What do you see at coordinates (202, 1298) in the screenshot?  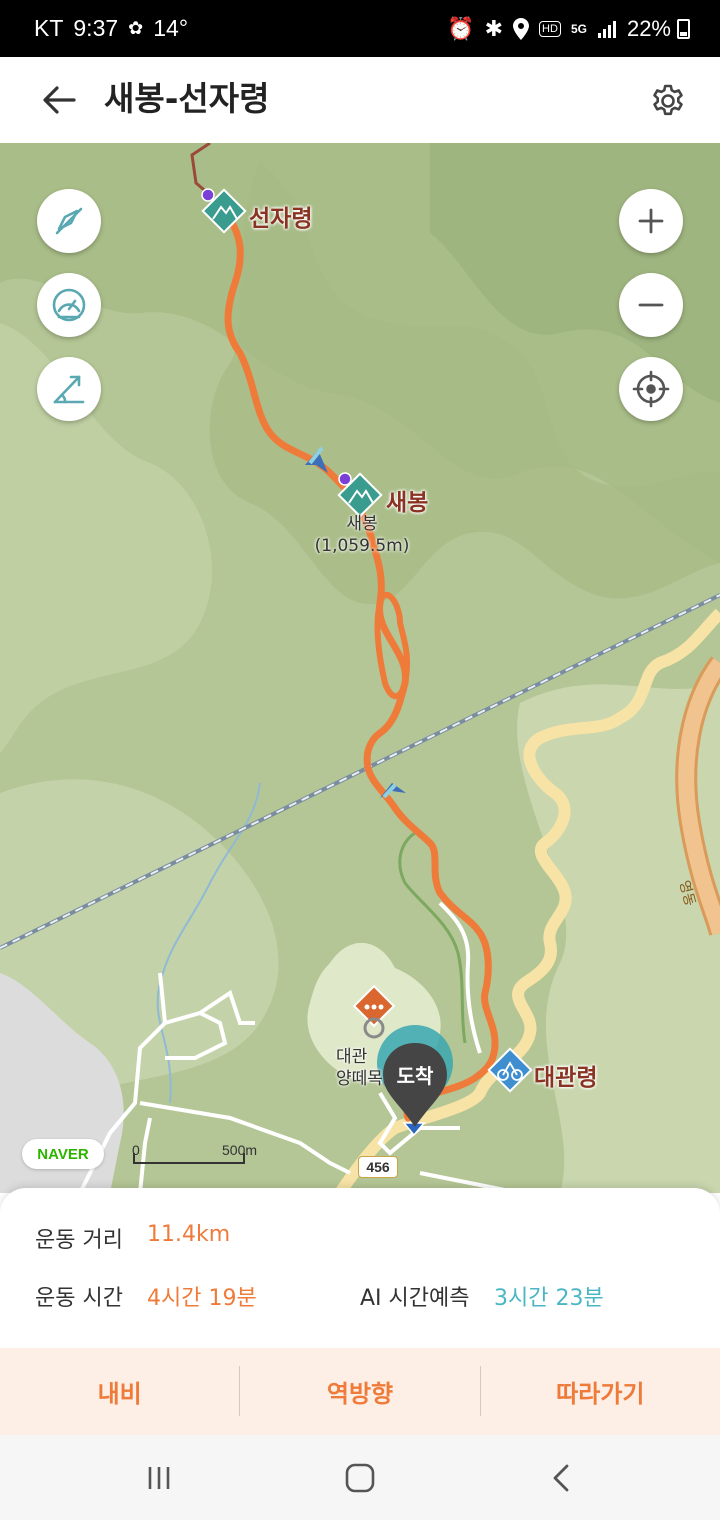 I see `time-value: 4시간 19분` at bounding box center [202, 1298].